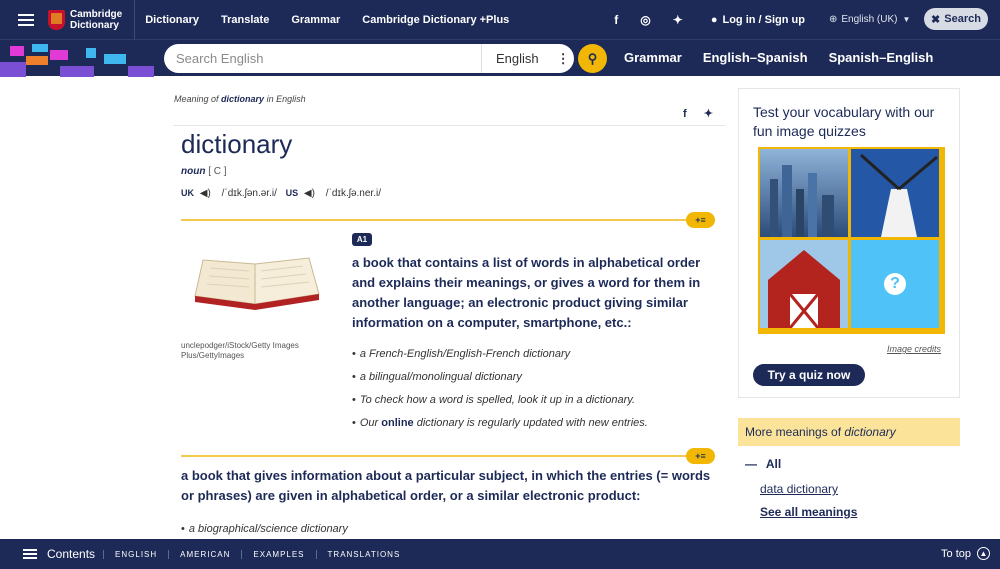  What do you see at coordinates (245, 20) in the screenshot?
I see `nav-translate: Translate` at bounding box center [245, 20].